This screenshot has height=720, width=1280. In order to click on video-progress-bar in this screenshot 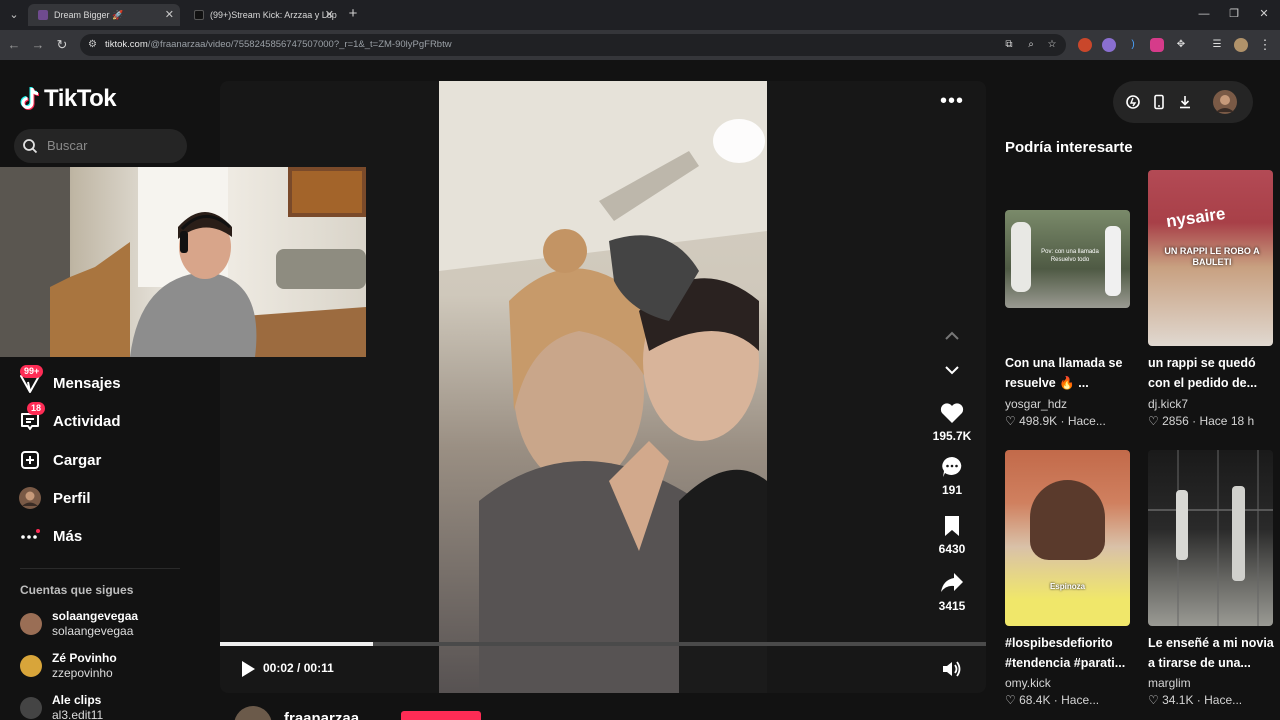, I will do `click(603, 644)`.